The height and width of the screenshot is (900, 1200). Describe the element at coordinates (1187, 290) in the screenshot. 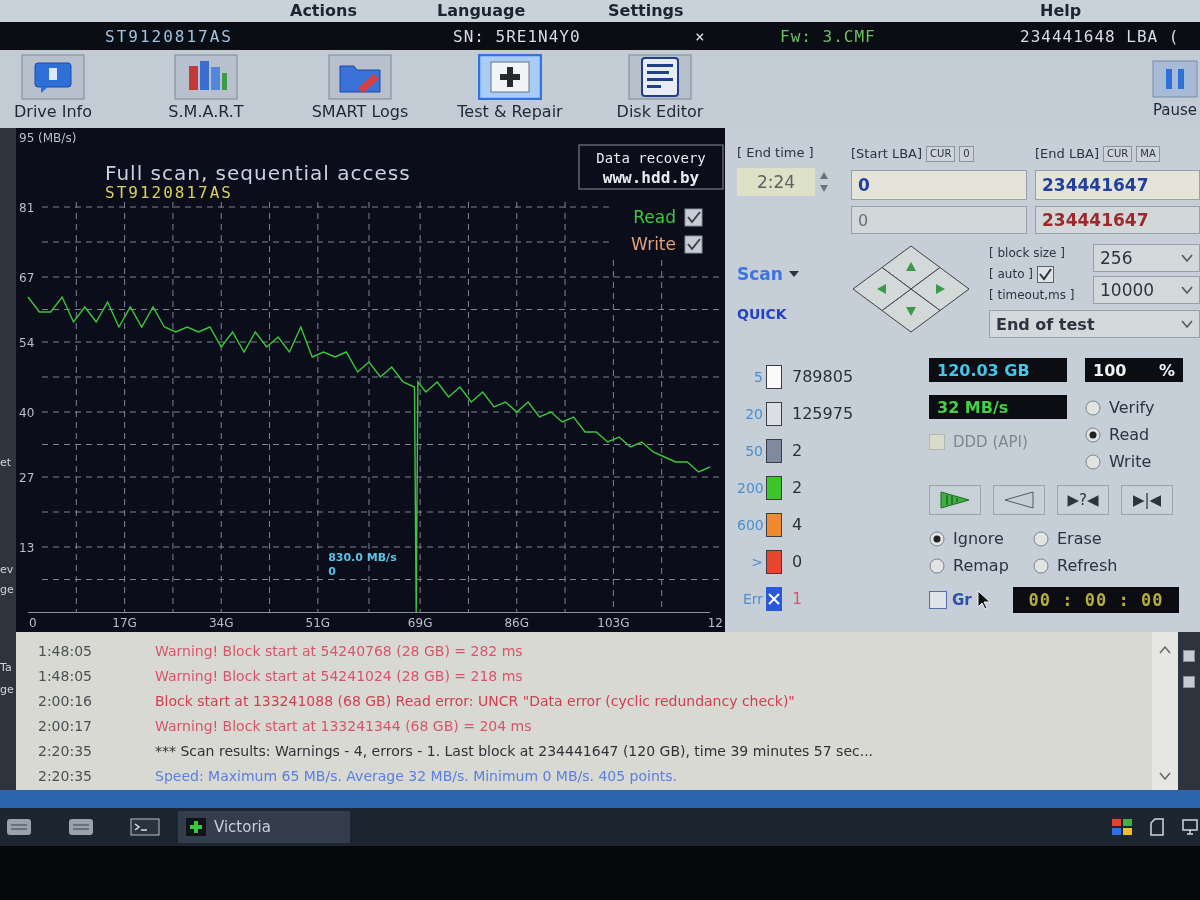

I see `chevron-down-icon` at that location.